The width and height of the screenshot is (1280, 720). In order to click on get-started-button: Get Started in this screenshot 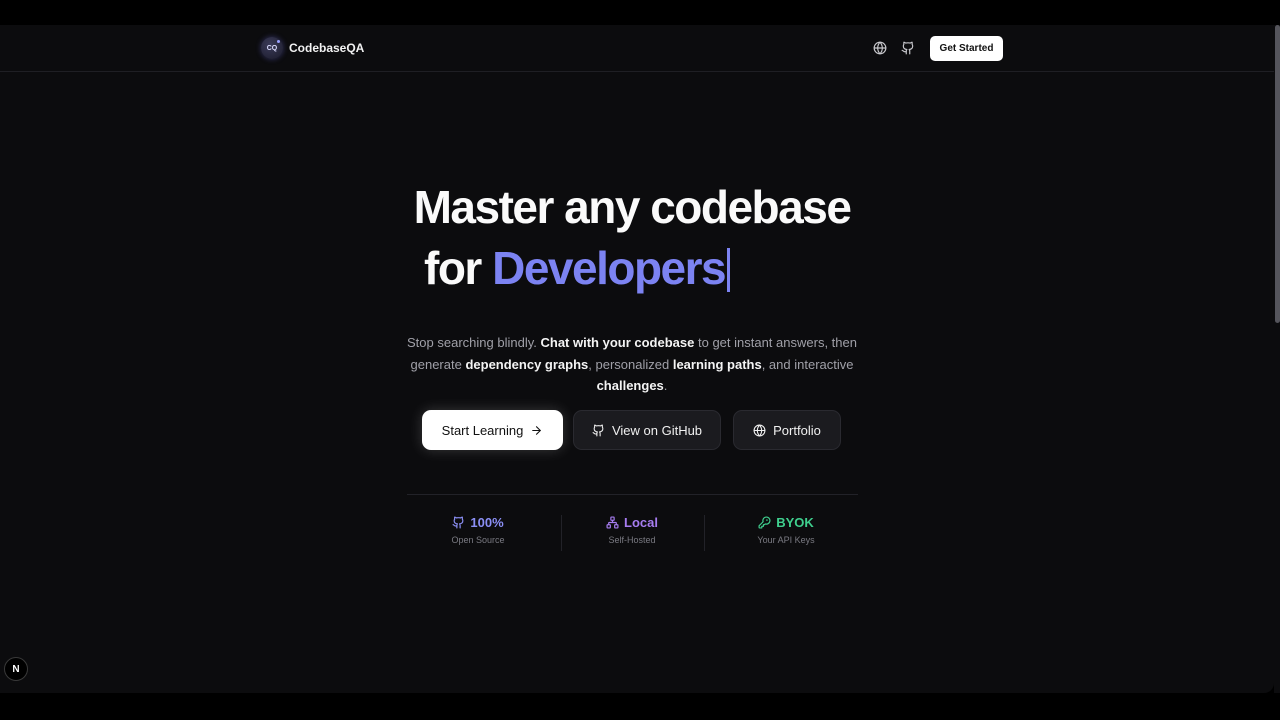, I will do `click(966, 48)`.